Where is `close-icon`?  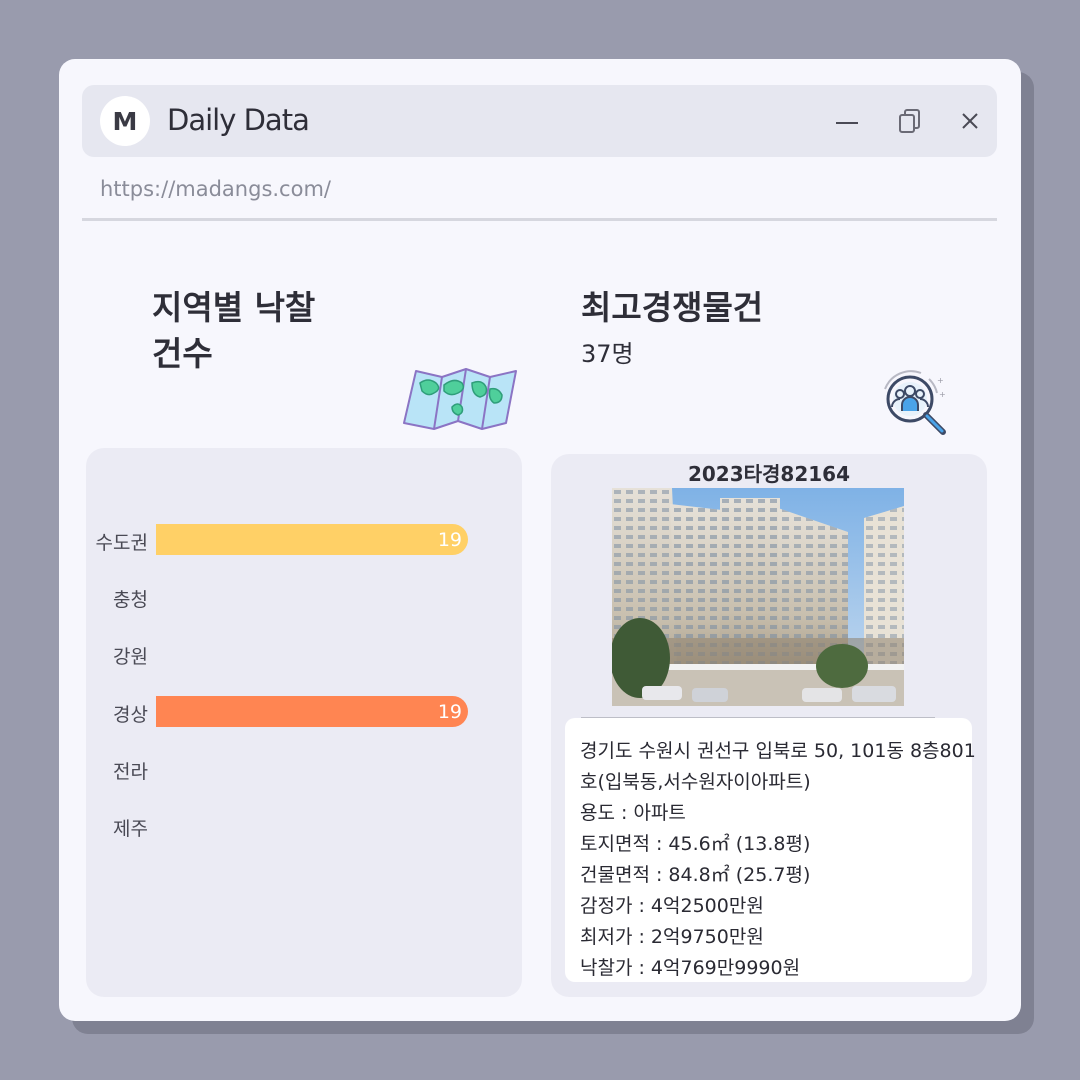
close-icon is located at coordinates (970, 121).